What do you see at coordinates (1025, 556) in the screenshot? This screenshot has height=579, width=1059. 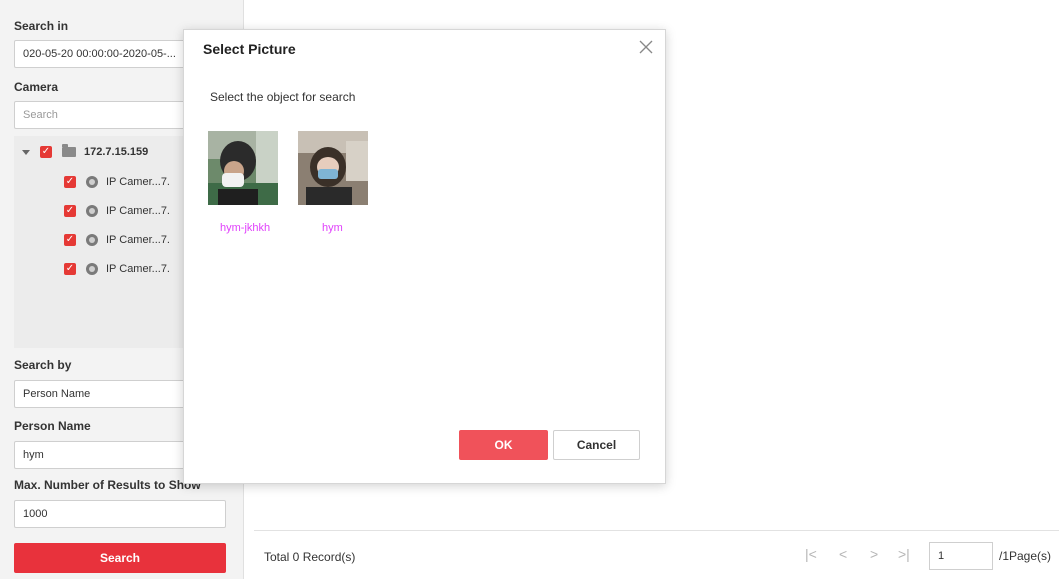 I see `page-total-text: /1Page(s)` at bounding box center [1025, 556].